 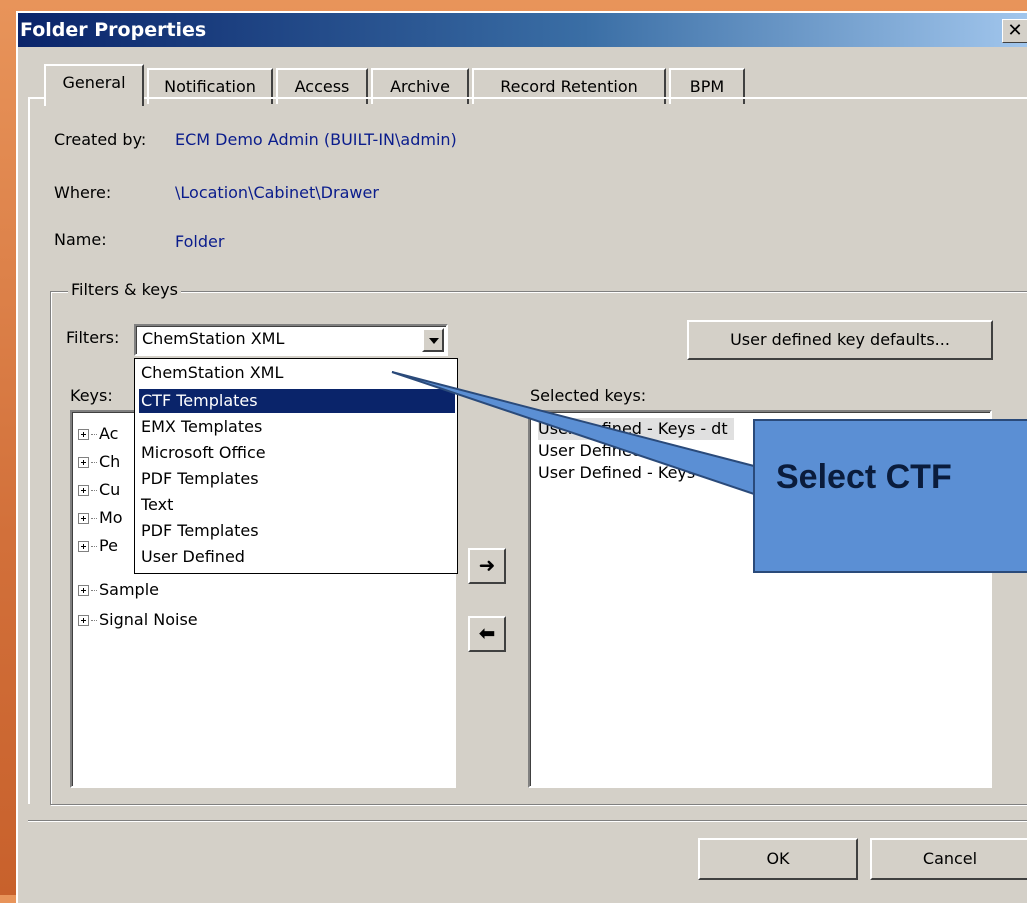 I want to click on add-key-button: ➜, so click(x=487, y=566).